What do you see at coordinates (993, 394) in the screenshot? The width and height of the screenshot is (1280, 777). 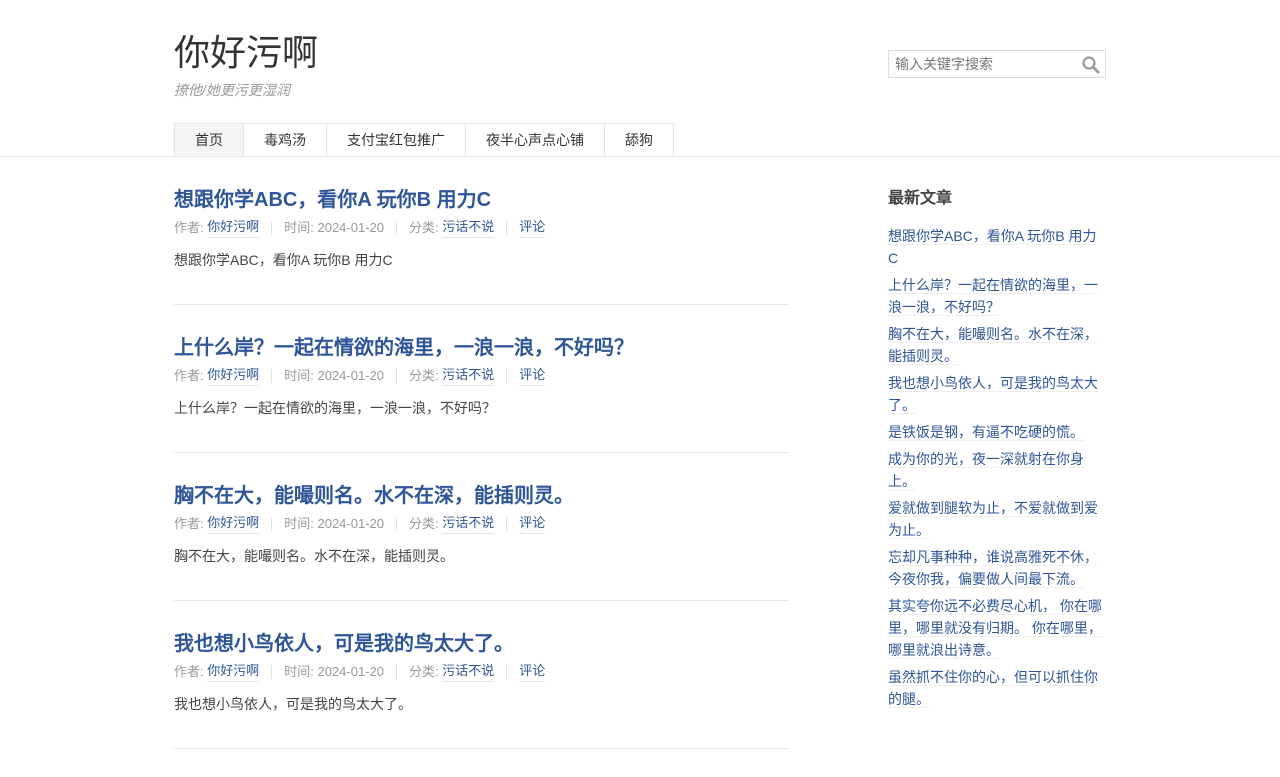 I see `recent-post-link: 我也想小鸟依人，可是我的鸟太大了。` at bounding box center [993, 394].